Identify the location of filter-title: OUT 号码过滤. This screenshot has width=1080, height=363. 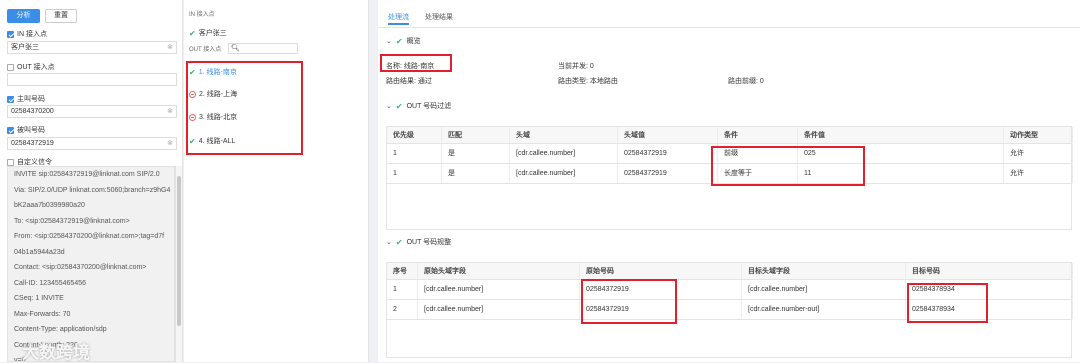
(429, 106).